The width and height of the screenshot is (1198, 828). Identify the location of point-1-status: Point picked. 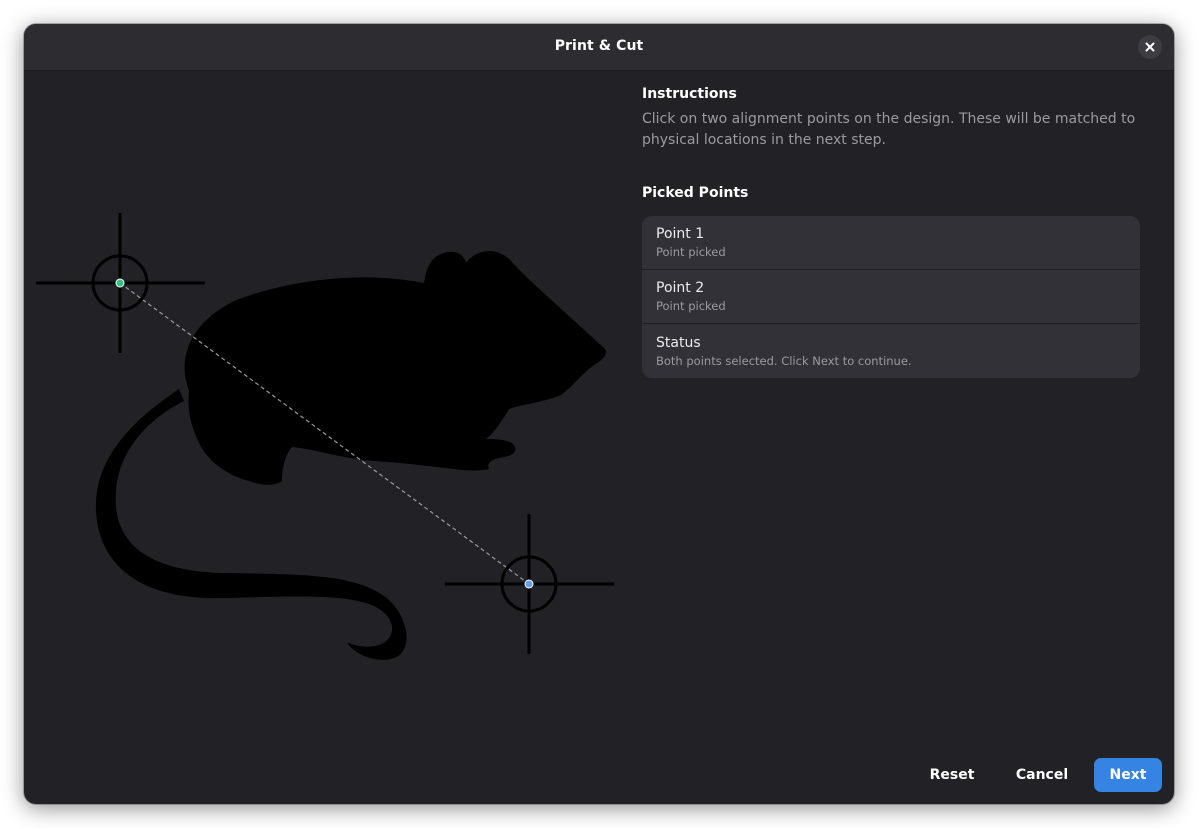
(691, 252).